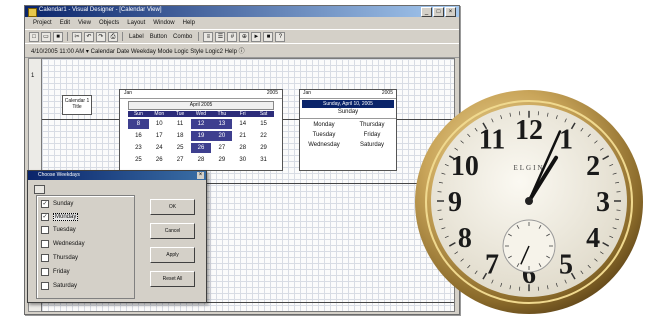 The image size is (650, 319). I want to click on watch-numeral: 4, so click(593, 238).